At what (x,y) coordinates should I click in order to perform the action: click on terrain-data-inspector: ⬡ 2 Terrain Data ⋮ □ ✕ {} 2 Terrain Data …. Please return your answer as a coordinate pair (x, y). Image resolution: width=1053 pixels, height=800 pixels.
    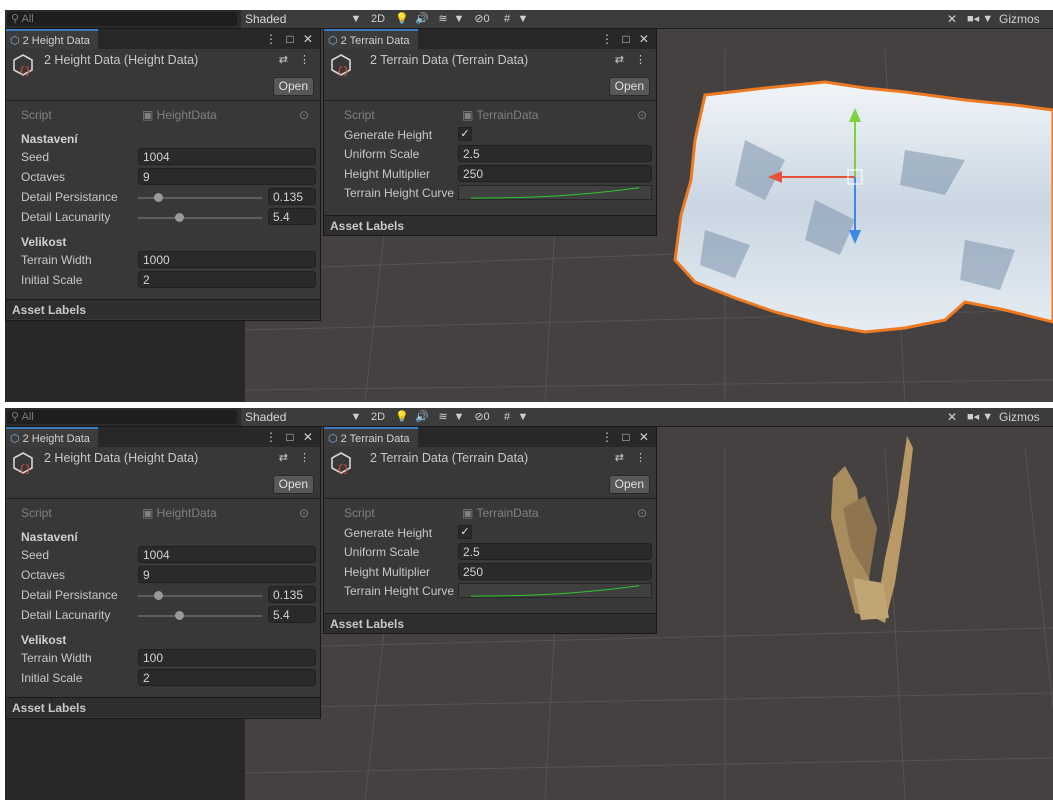
    Looking at the image, I should click on (490, 530).